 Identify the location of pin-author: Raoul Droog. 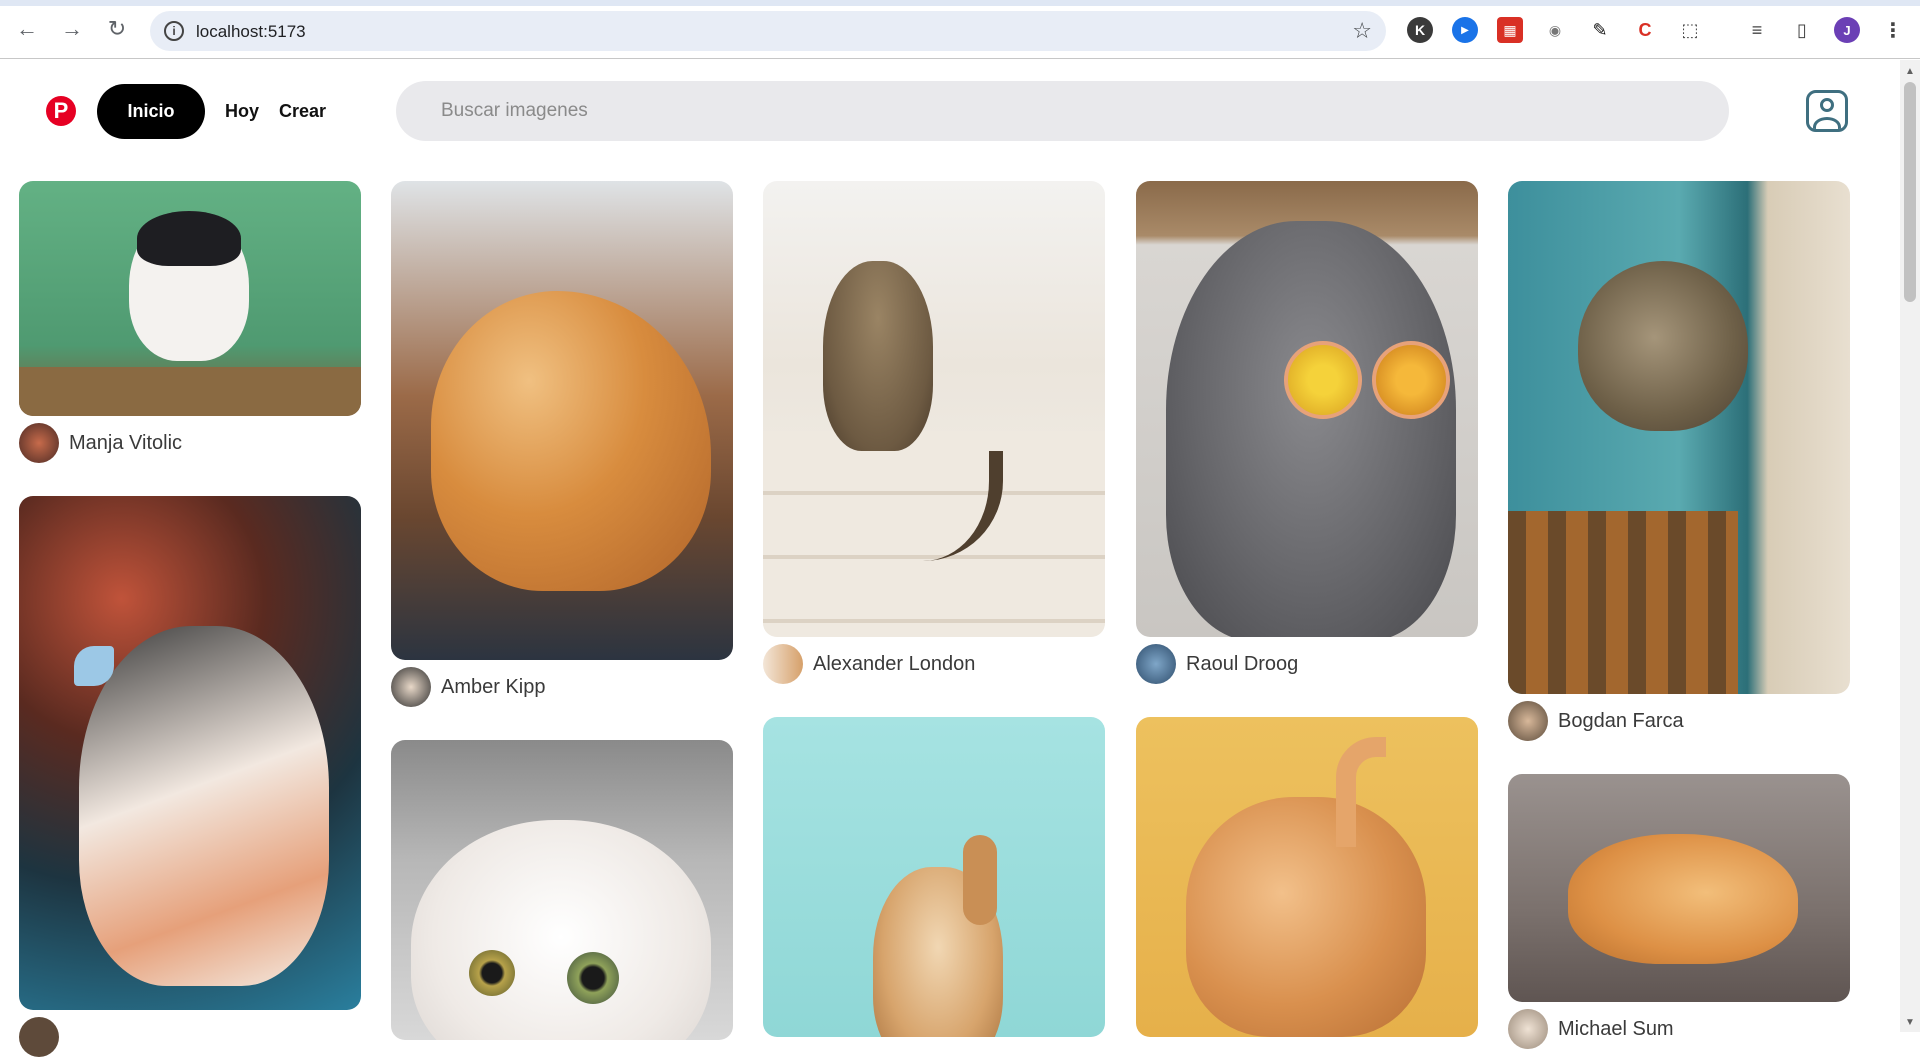
(1307, 664).